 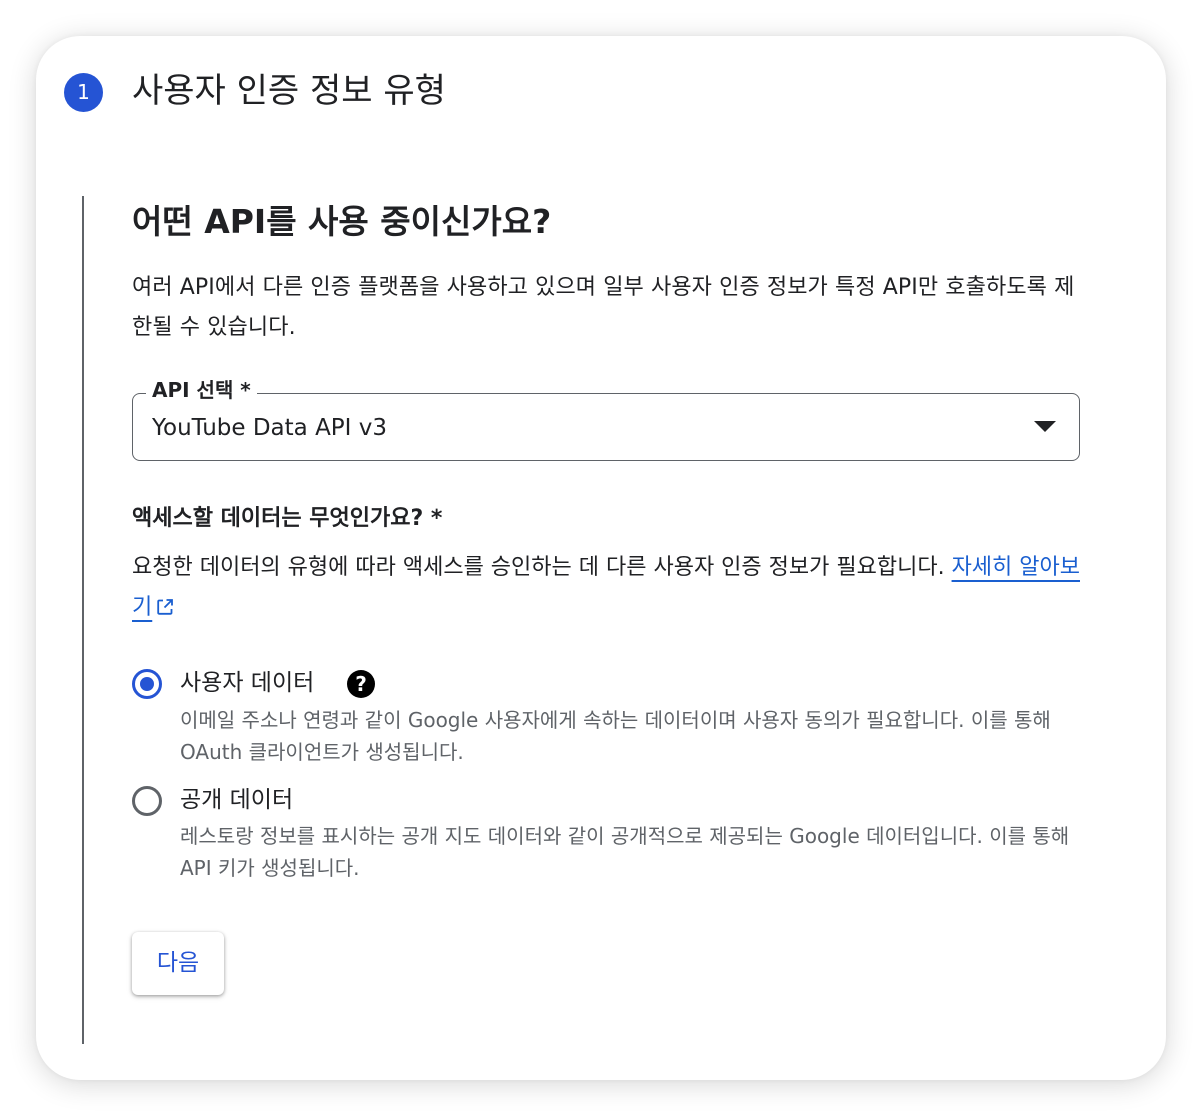 What do you see at coordinates (201, 390) in the screenshot?
I see `api-select-label: API 선택 *` at bounding box center [201, 390].